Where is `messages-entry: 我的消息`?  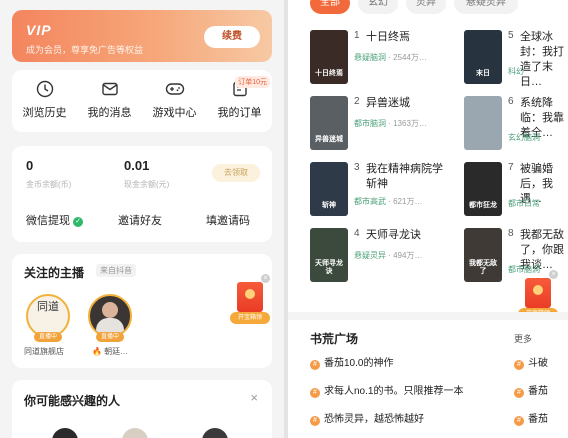 messages-entry: 我的消息 is located at coordinates (109, 101).